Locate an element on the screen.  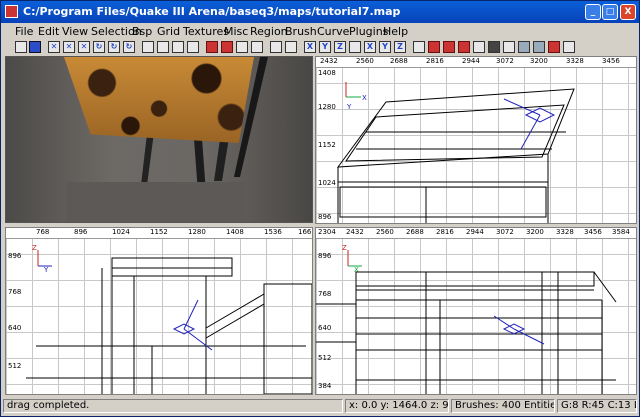
change-views-icon is located at coordinates (276, 47).